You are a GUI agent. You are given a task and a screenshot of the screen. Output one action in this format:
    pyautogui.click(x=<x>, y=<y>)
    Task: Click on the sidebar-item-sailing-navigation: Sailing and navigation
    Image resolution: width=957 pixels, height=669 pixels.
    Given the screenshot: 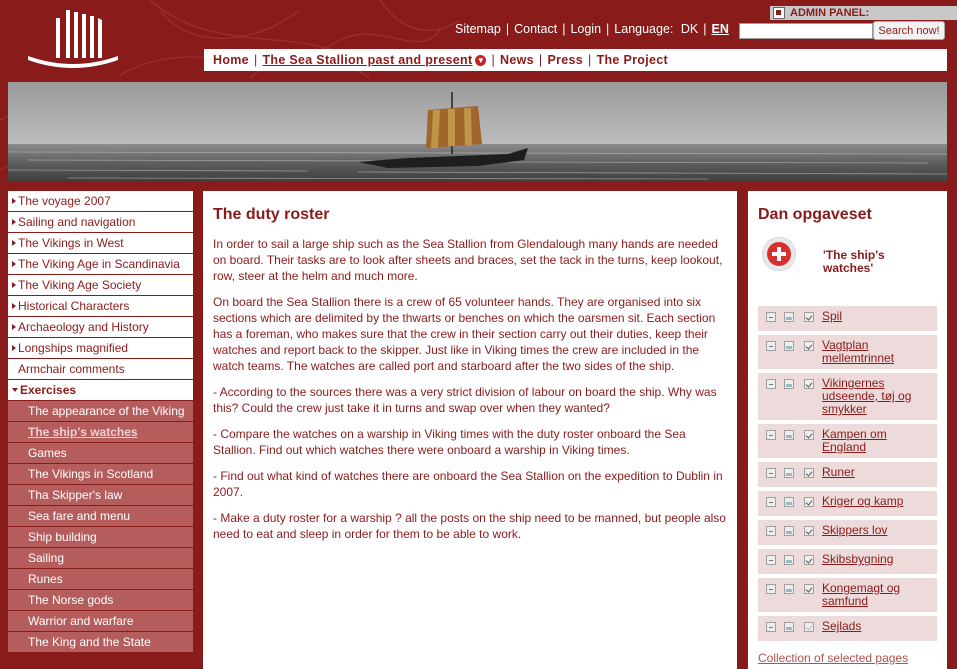 What is the action you would take?
    pyautogui.click(x=100, y=222)
    